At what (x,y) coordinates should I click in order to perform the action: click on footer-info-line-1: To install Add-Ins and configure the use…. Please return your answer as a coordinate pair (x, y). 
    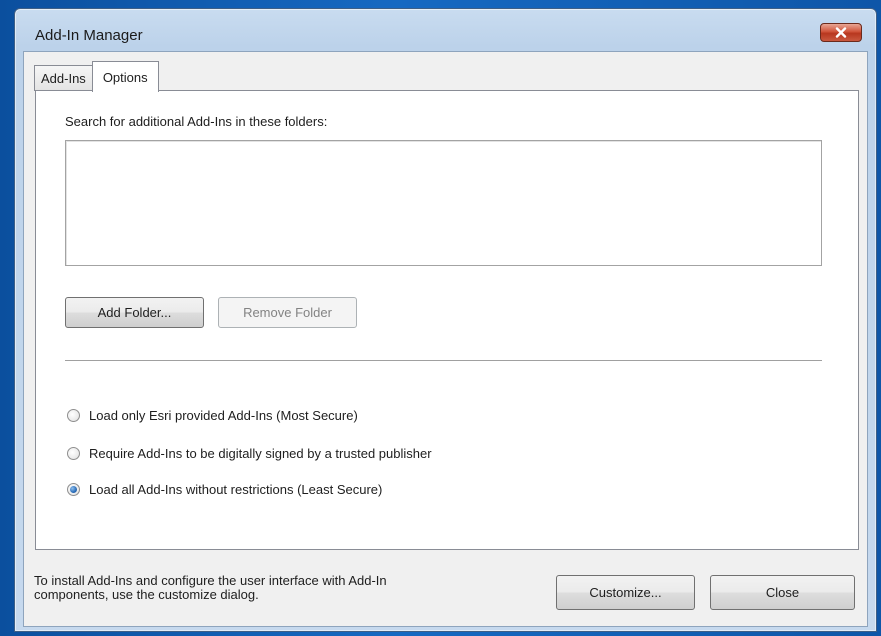
    Looking at the image, I should click on (210, 580).